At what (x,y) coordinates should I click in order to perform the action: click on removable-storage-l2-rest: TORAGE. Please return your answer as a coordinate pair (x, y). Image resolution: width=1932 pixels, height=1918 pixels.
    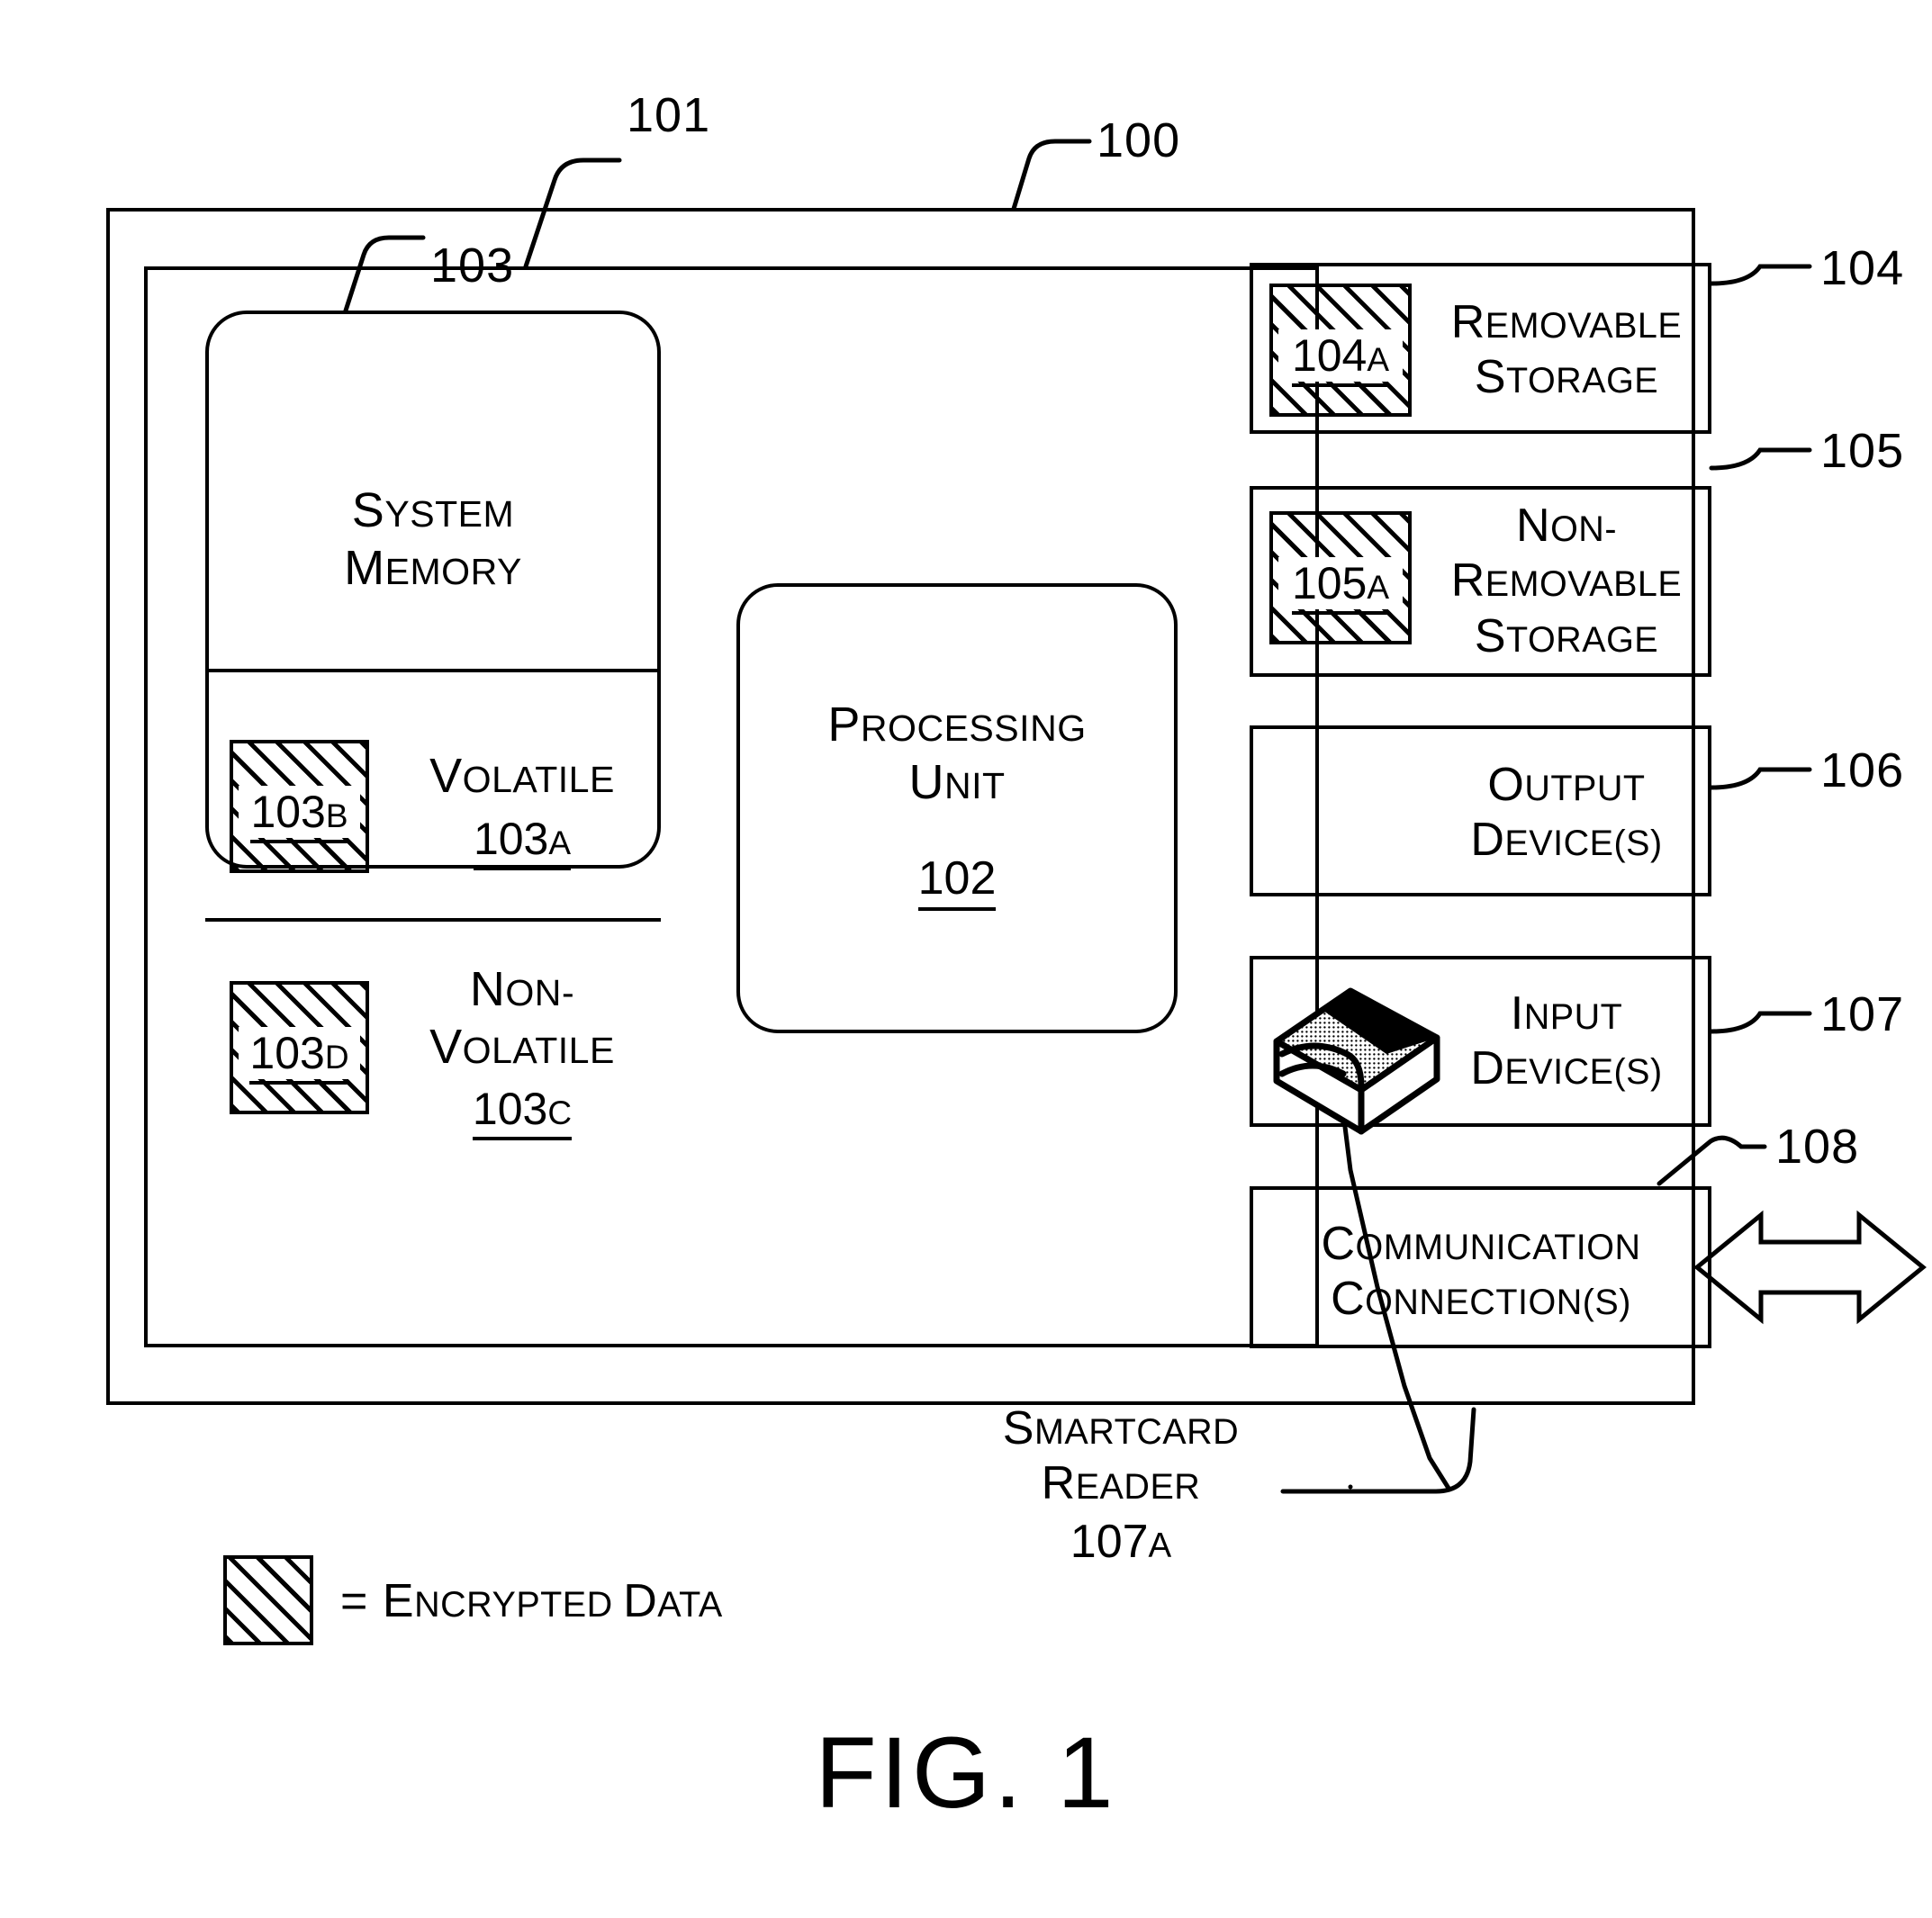
    Looking at the image, I should click on (1583, 381).